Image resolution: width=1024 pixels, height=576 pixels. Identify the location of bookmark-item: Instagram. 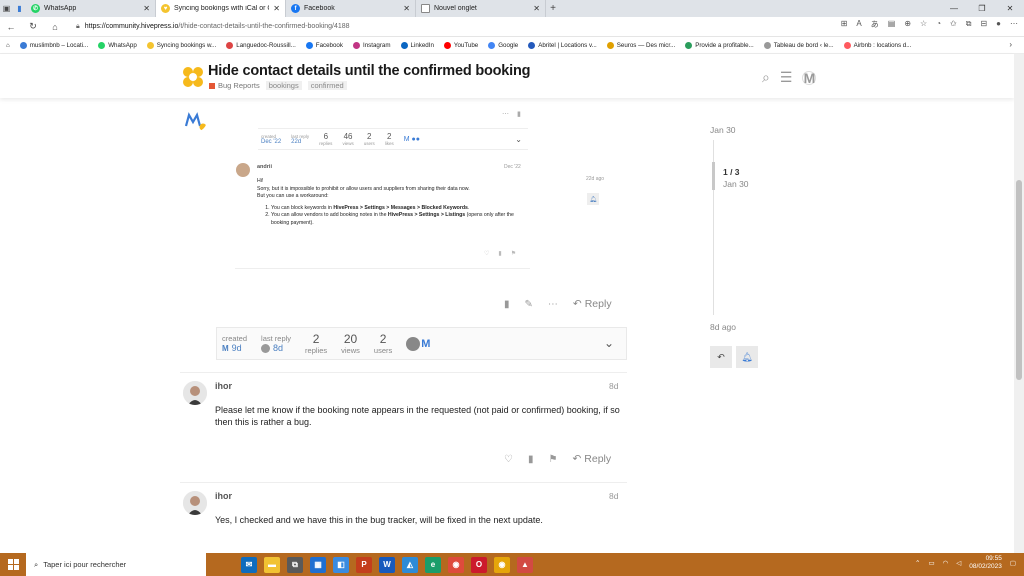
(371, 45).